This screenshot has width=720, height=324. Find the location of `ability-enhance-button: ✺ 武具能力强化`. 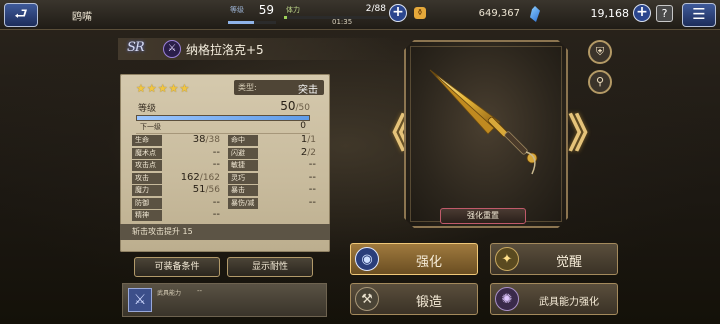

ability-enhance-button: ✺ 武具能力强化 is located at coordinates (554, 299).